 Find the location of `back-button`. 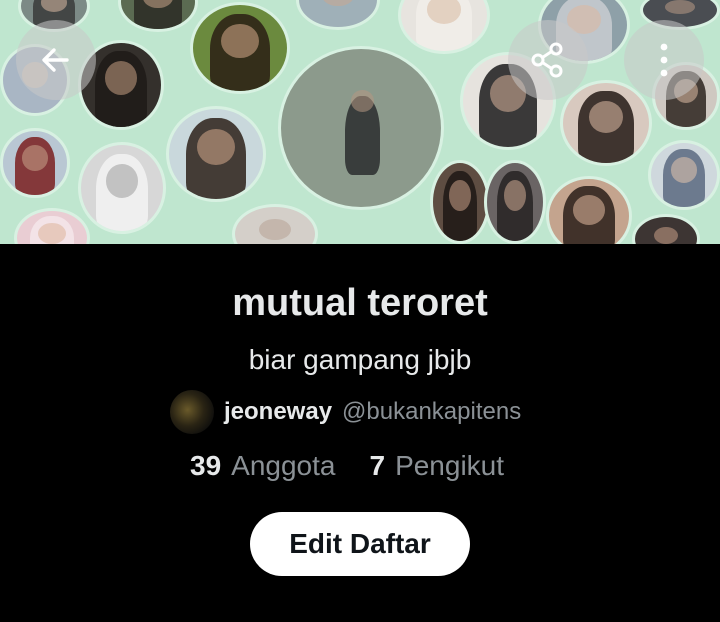

back-button is located at coordinates (56, 60).